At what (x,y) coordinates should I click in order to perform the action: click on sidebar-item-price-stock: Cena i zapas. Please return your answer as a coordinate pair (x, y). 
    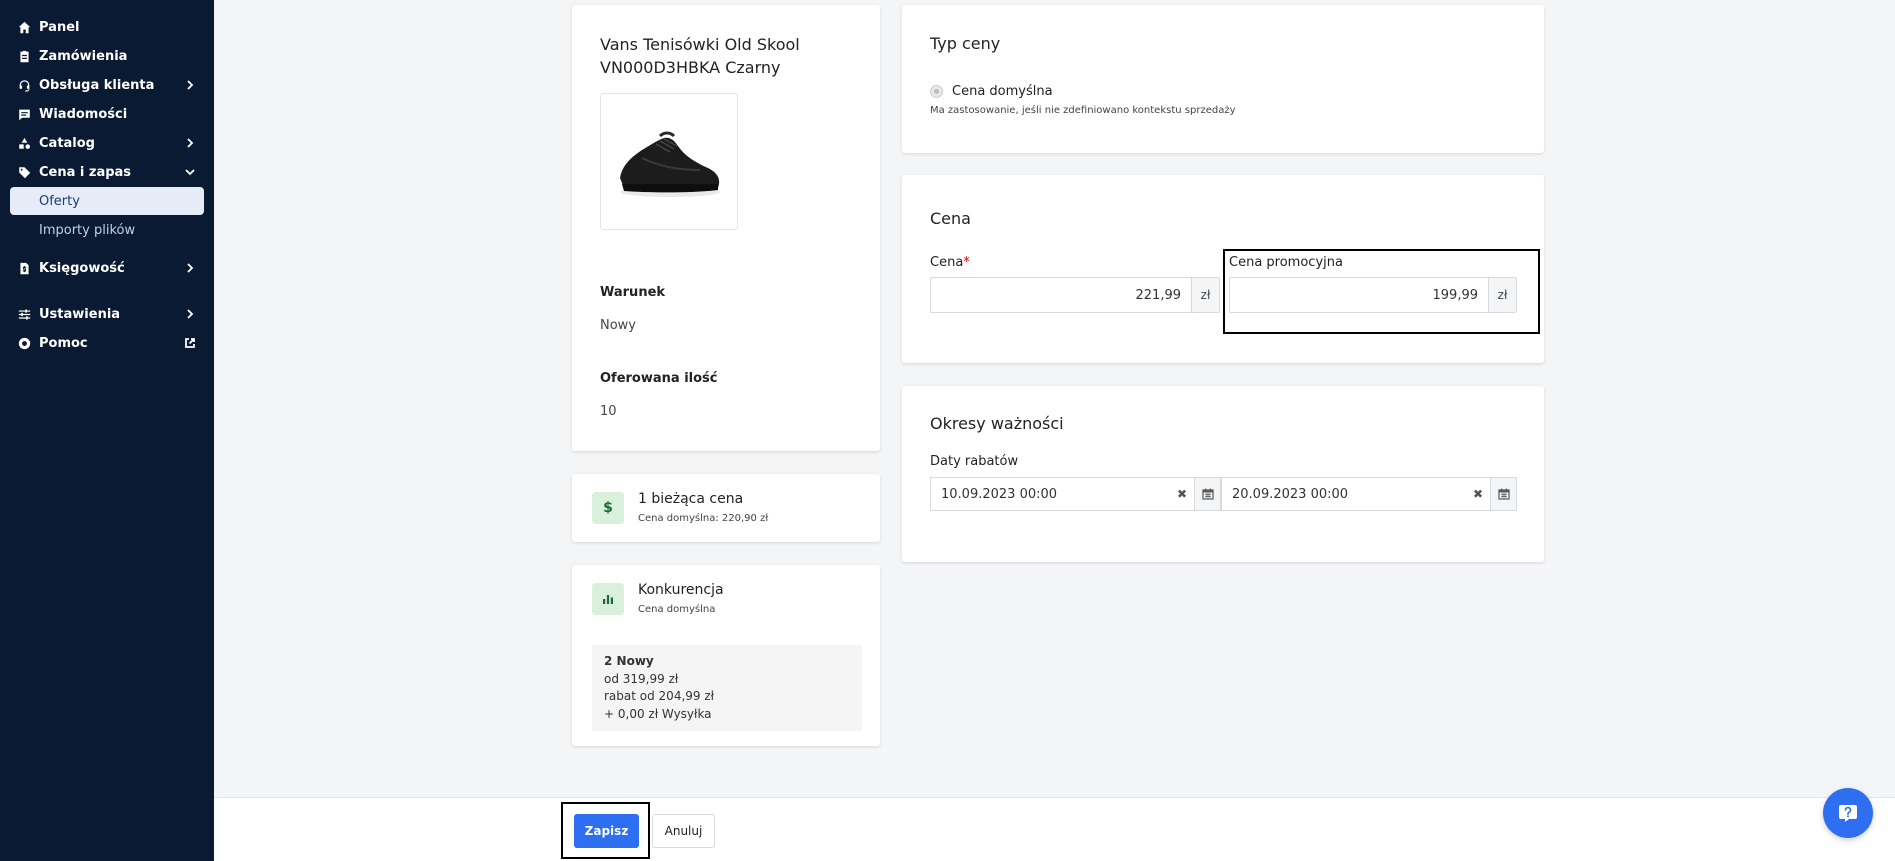
    Looking at the image, I should click on (107, 172).